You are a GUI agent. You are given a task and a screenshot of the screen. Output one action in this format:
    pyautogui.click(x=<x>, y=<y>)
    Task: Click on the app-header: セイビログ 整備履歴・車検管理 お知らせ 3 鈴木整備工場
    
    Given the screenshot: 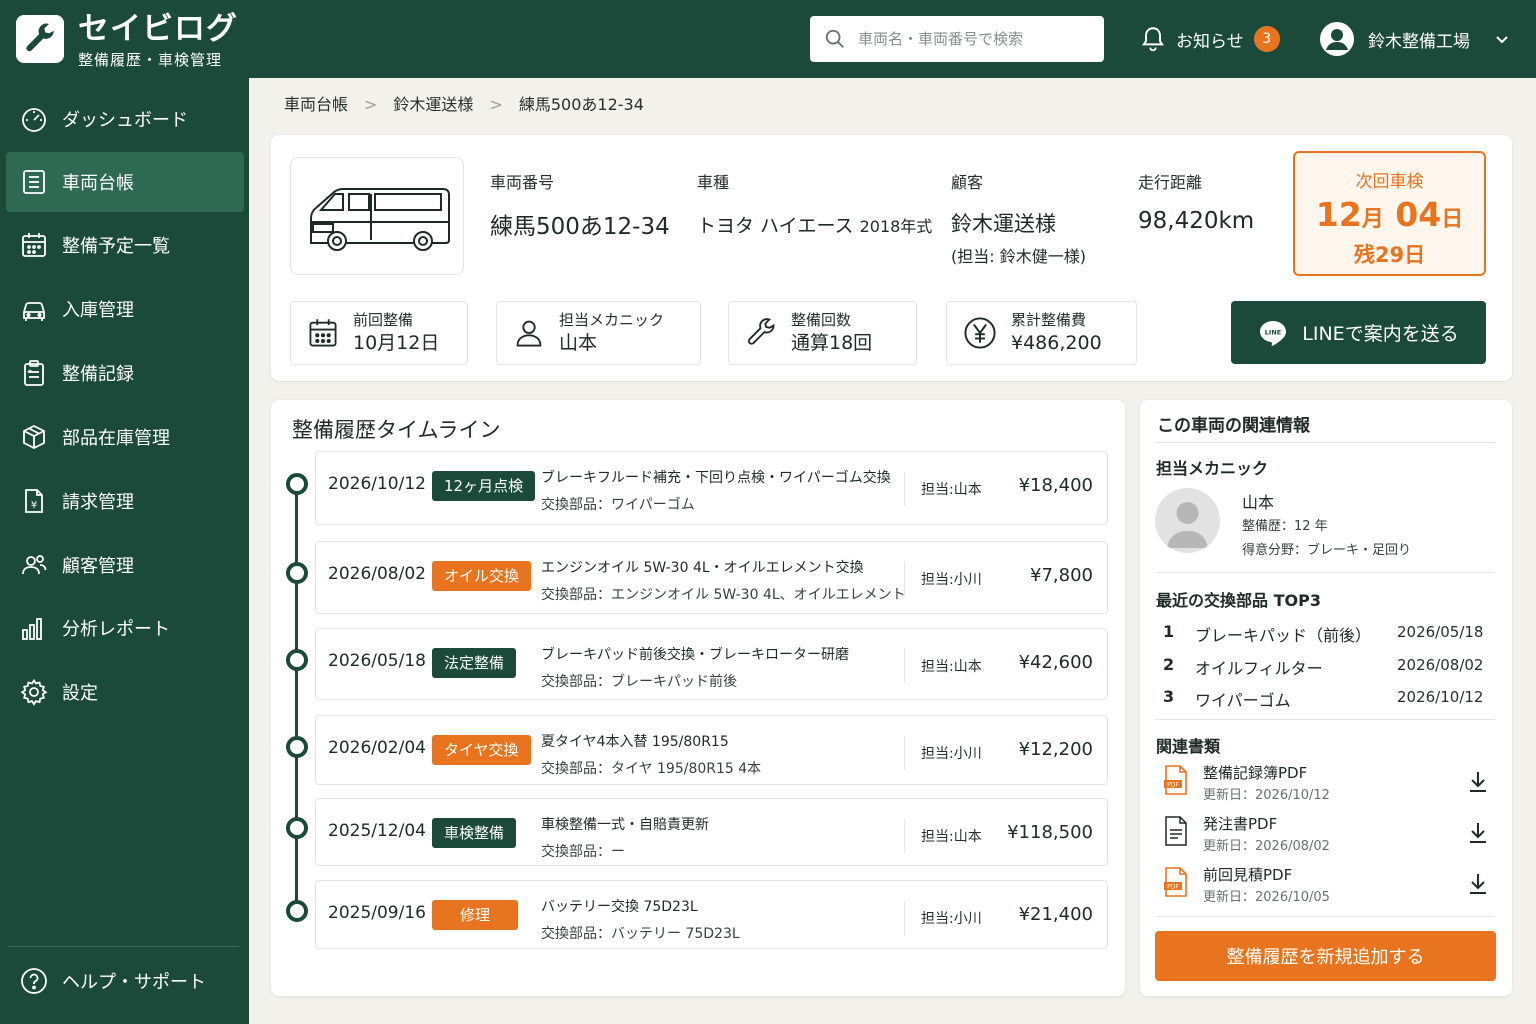 What is the action you would take?
    pyautogui.click(x=768, y=39)
    